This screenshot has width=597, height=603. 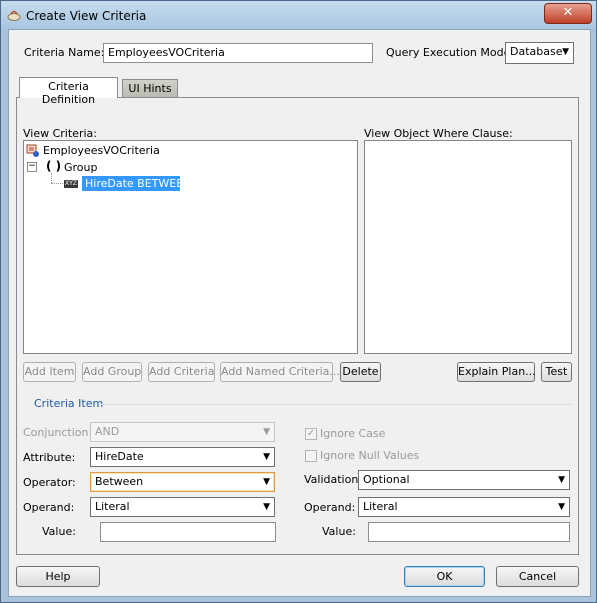 What do you see at coordinates (336, 404) in the screenshot?
I see `section-divider` at bounding box center [336, 404].